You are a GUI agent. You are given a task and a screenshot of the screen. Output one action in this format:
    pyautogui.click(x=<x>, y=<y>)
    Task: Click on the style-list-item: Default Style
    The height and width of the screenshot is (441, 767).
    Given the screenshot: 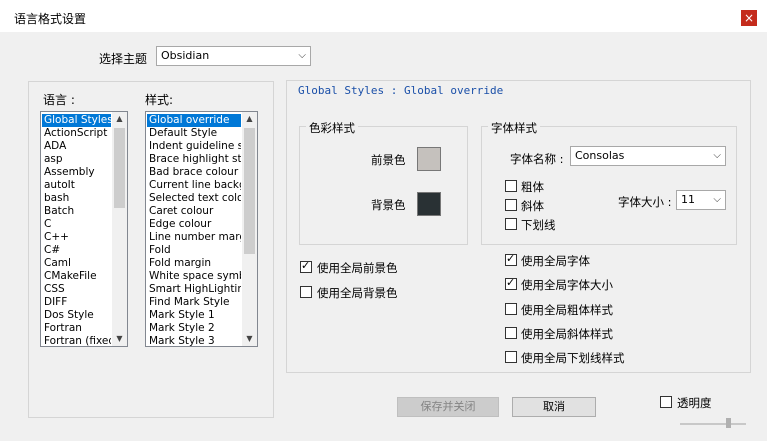 What is the action you would take?
    pyautogui.click(x=194, y=133)
    